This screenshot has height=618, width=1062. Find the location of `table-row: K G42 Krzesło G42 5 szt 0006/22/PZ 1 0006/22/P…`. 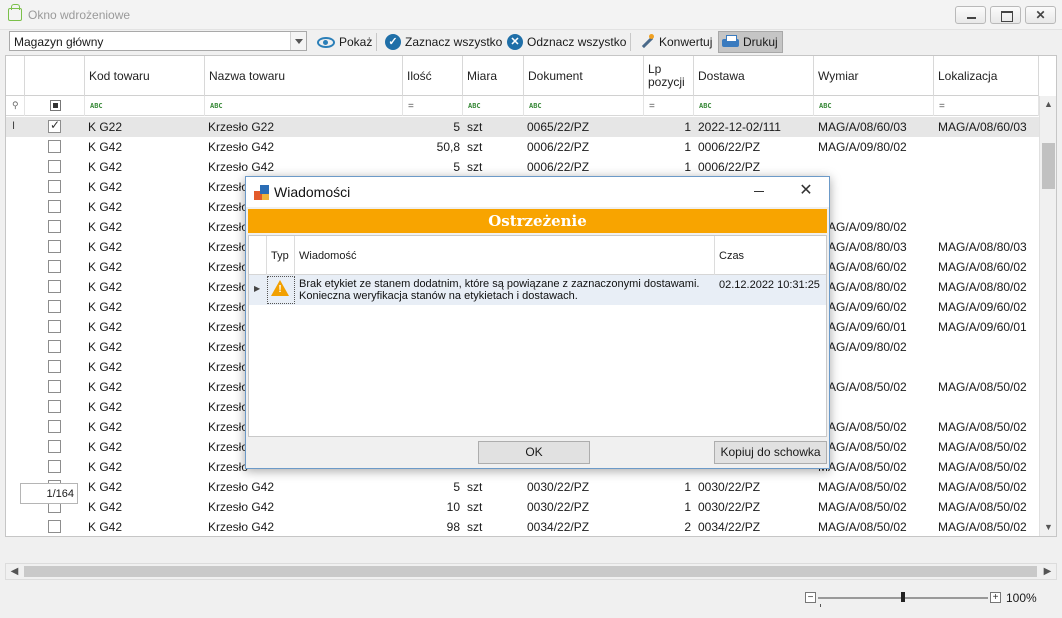

table-row: K G42 Krzesło G42 5 szt 0006/22/PZ 1 0006/22/P… is located at coordinates (522, 167).